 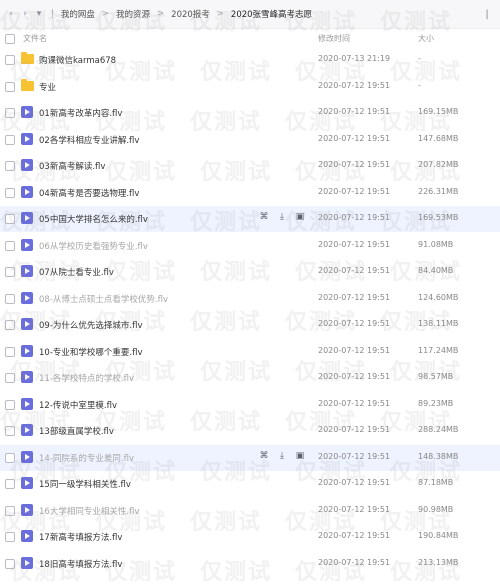 I want to click on file-name: 16大学相同专业相关性.flv, so click(x=89, y=511).